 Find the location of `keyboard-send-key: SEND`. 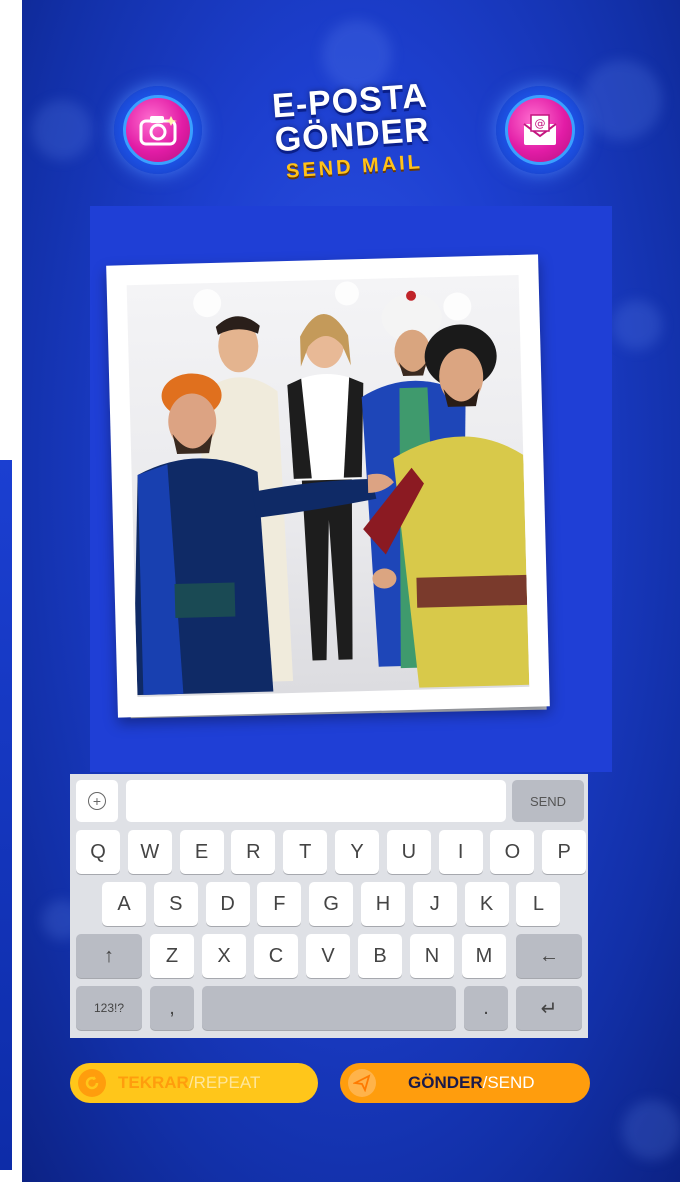

keyboard-send-key: SEND is located at coordinates (548, 801).